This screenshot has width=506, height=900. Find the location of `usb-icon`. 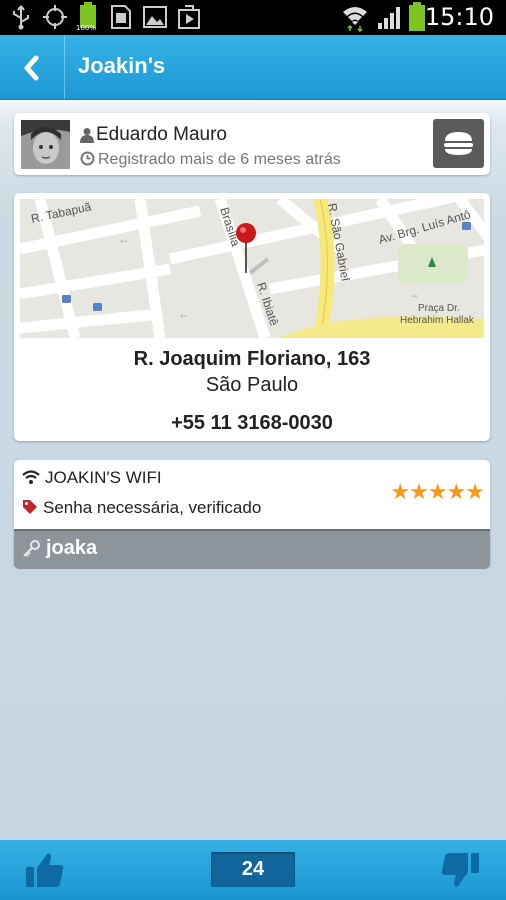

usb-icon is located at coordinates (21, 17).